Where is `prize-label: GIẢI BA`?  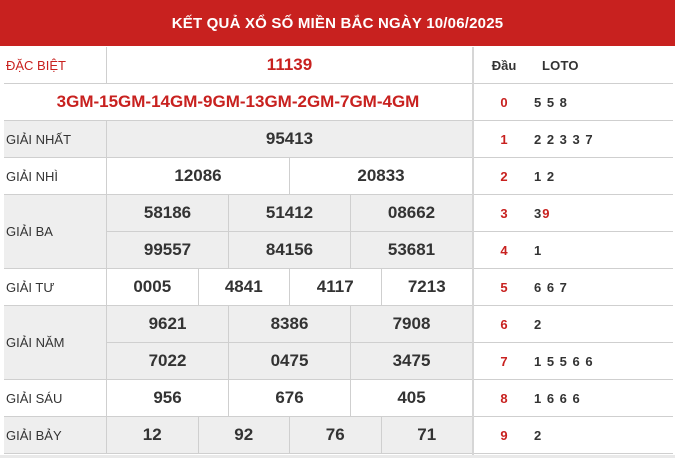 prize-label: GIẢI BA is located at coordinates (55, 231).